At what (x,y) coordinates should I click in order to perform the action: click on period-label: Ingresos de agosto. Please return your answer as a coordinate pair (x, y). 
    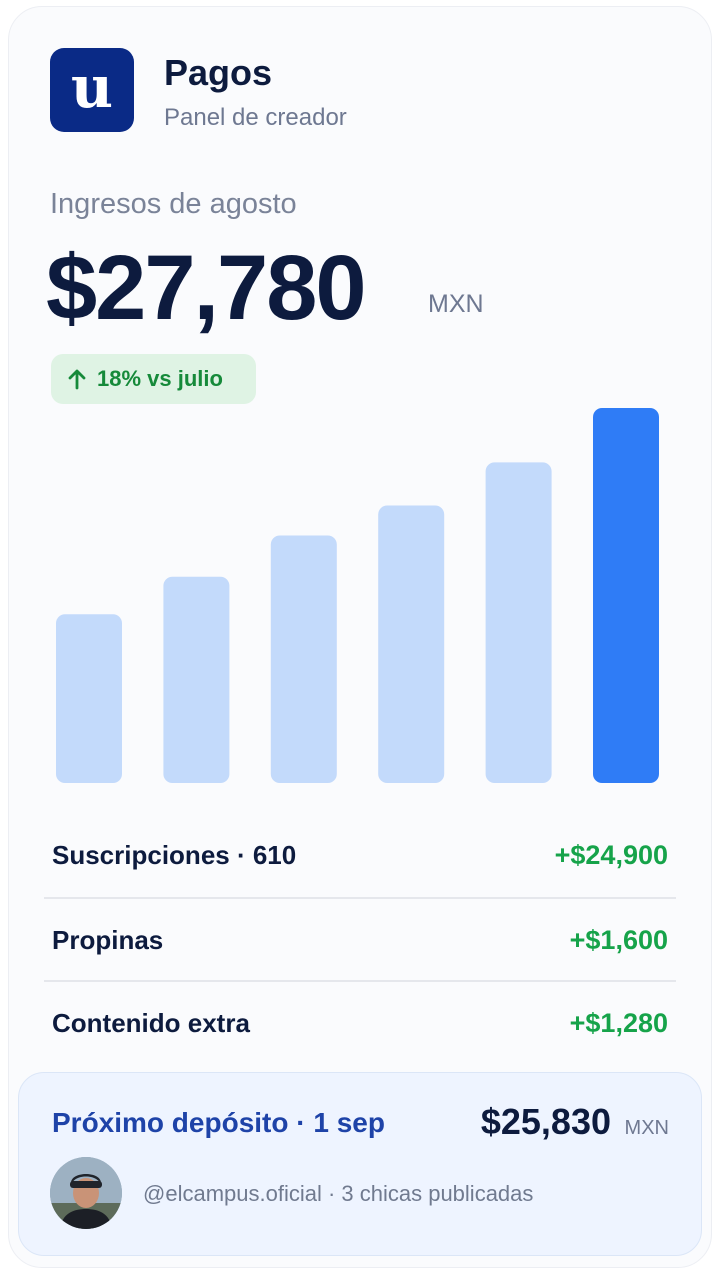
    Looking at the image, I should click on (173, 204).